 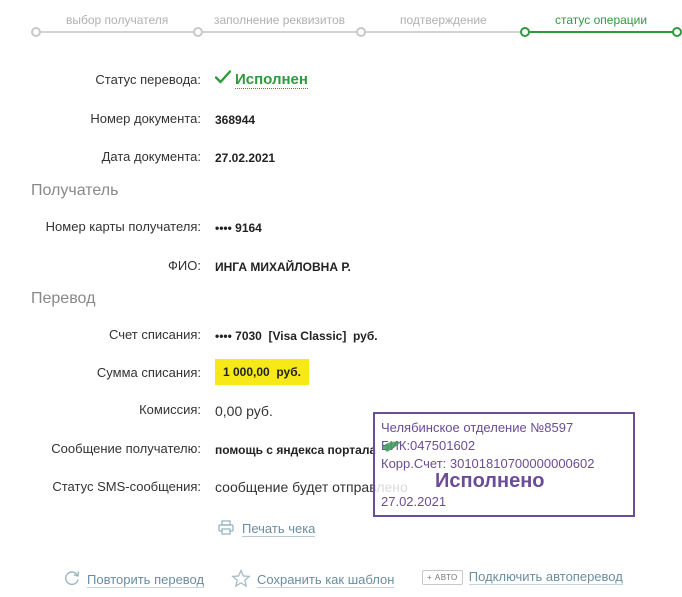 I want to click on print-receipt-link: Печать чека, so click(x=267, y=529).